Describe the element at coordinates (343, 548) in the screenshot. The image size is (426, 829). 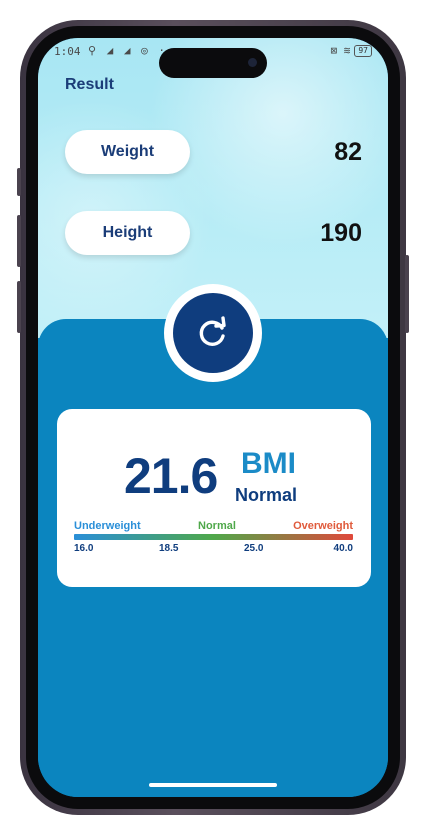
I see `scale-tick: 40.0` at that location.